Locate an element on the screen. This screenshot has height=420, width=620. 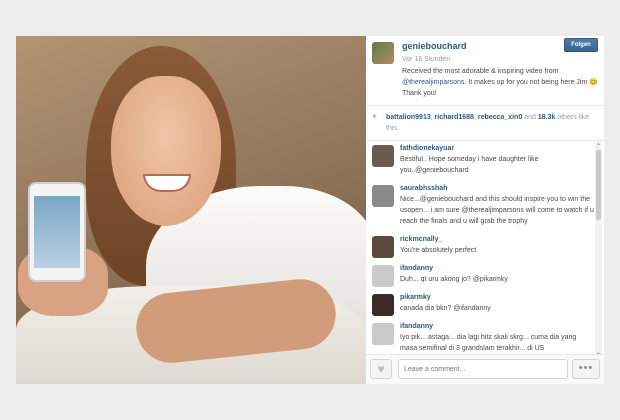
like-button: ♥ is located at coordinates (381, 369).